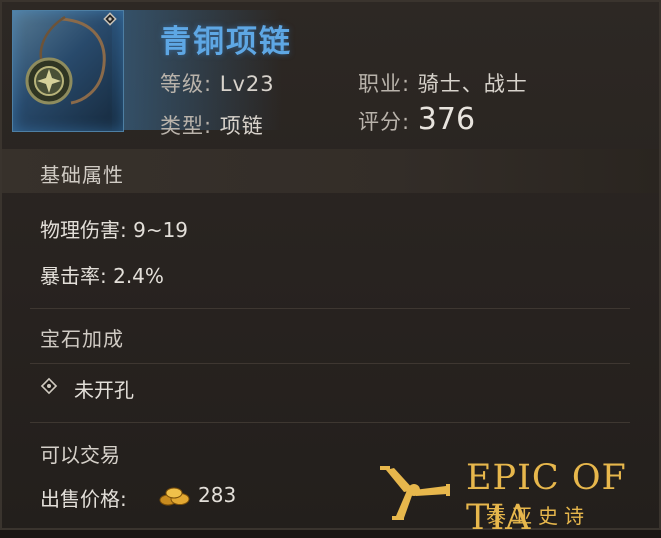 This screenshot has width=661, height=538. I want to click on attr-physical-damage: 物理伤害: 9~19, so click(114, 230).